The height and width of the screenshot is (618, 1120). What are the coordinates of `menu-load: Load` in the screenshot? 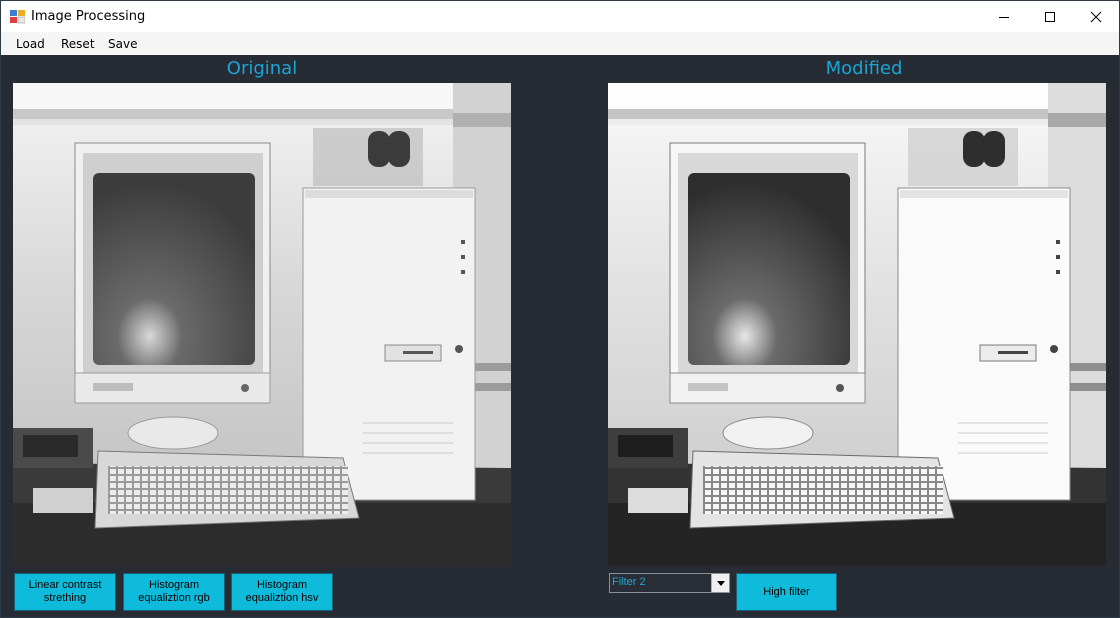 It's located at (30, 44).